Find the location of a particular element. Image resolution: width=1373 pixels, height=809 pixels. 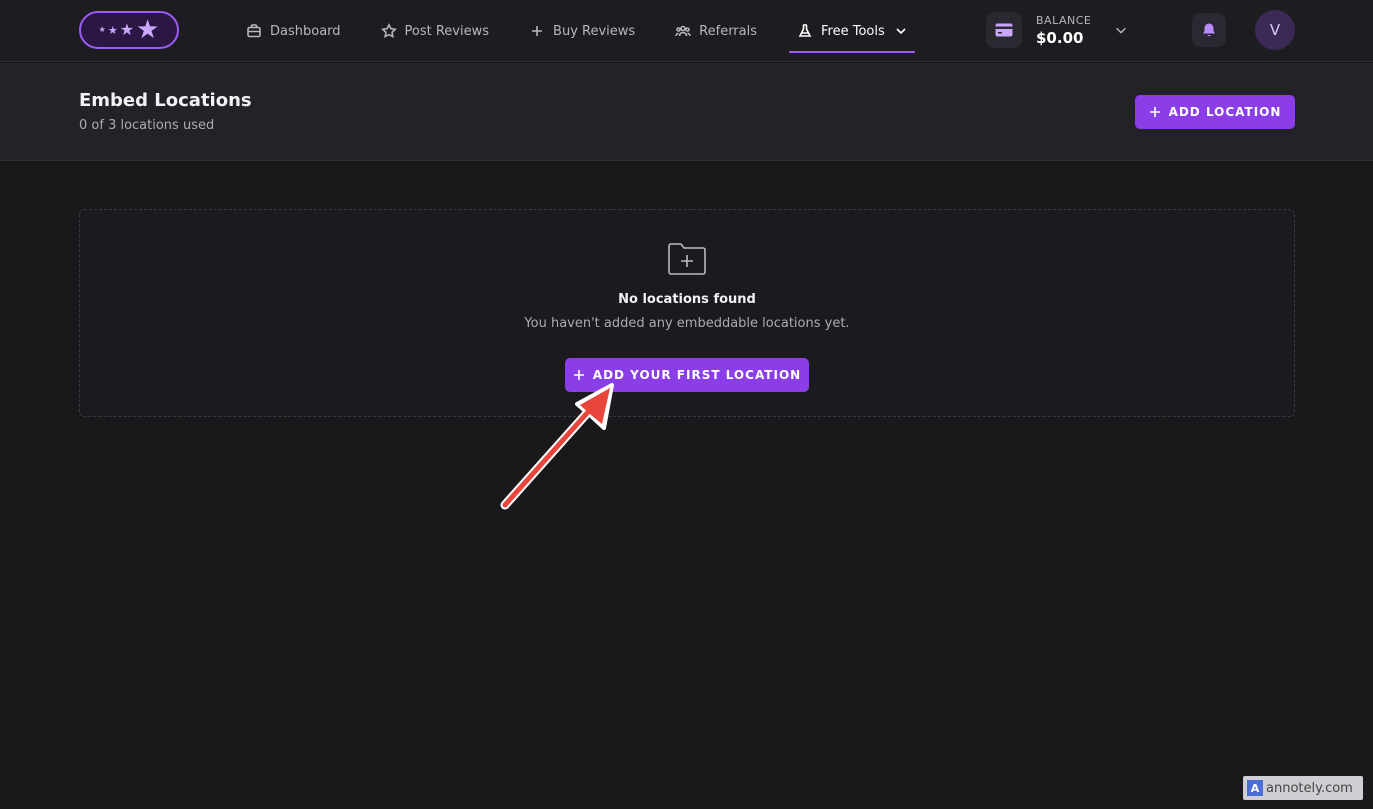

balance-value: $0.00 is located at coordinates (1060, 37).